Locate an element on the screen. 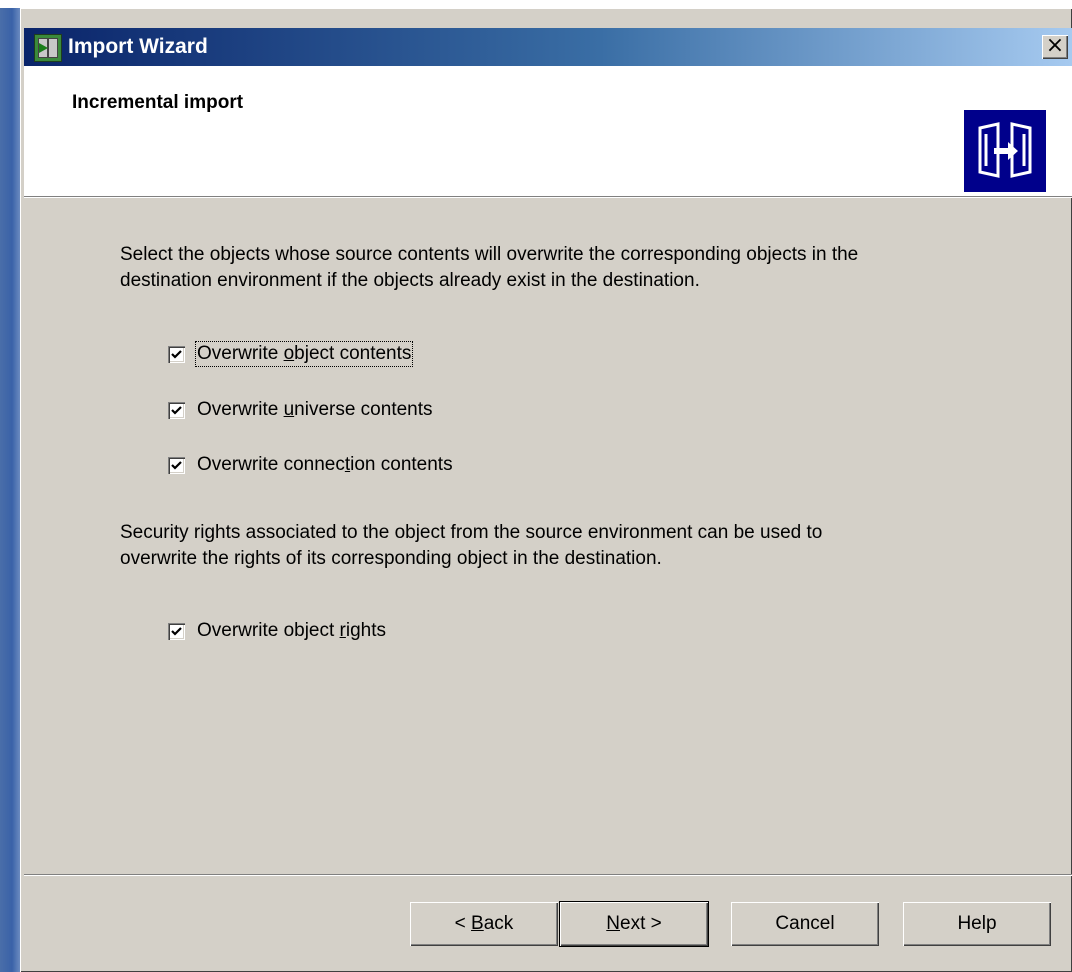 The width and height of the screenshot is (1072, 972). close-button: × is located at coordinates (1055, 47).